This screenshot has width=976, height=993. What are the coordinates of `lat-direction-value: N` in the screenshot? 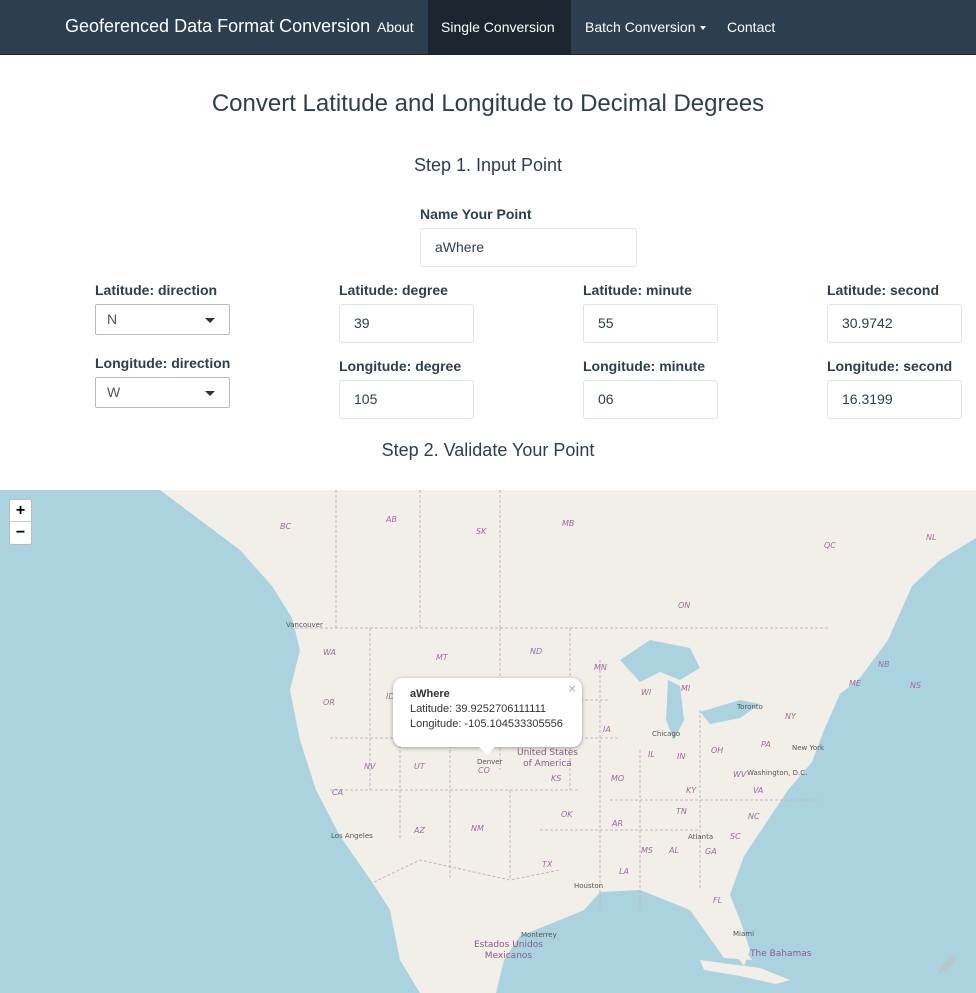 It's located at (112, 319).